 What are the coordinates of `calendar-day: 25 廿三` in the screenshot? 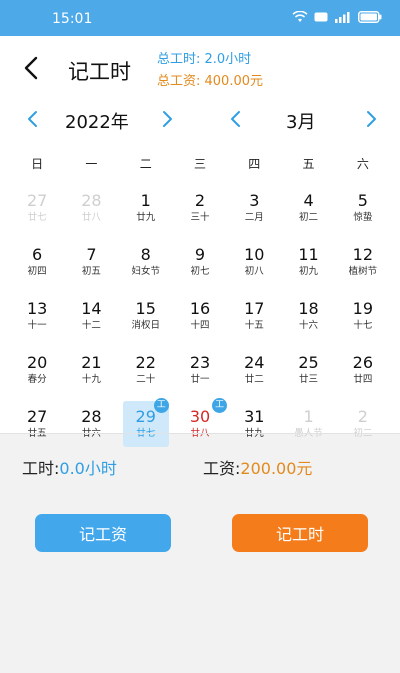 It's located at (308, 370).